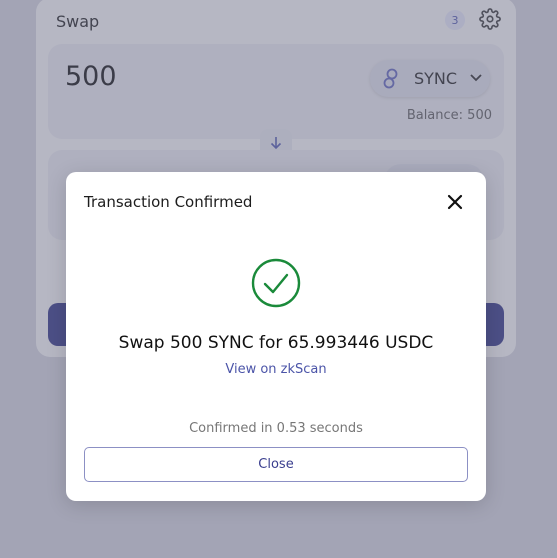 This screenshot has width=557, height=558. I want to click on explorer-link: View on zkScan, so click(276, 369).